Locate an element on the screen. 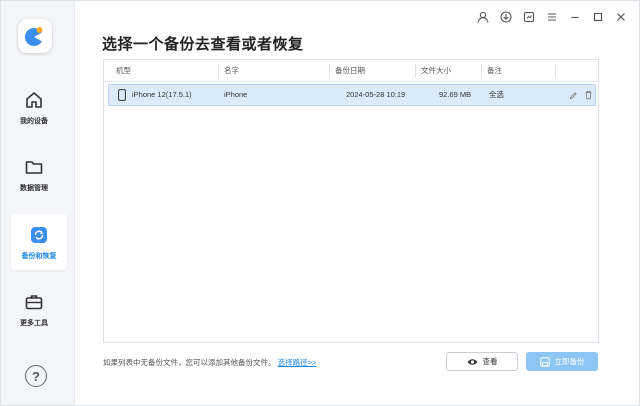 Image resolution: width=640 pixels, height=406 pixels. column-header-note: 备注 is located at coordinates (494, 70).